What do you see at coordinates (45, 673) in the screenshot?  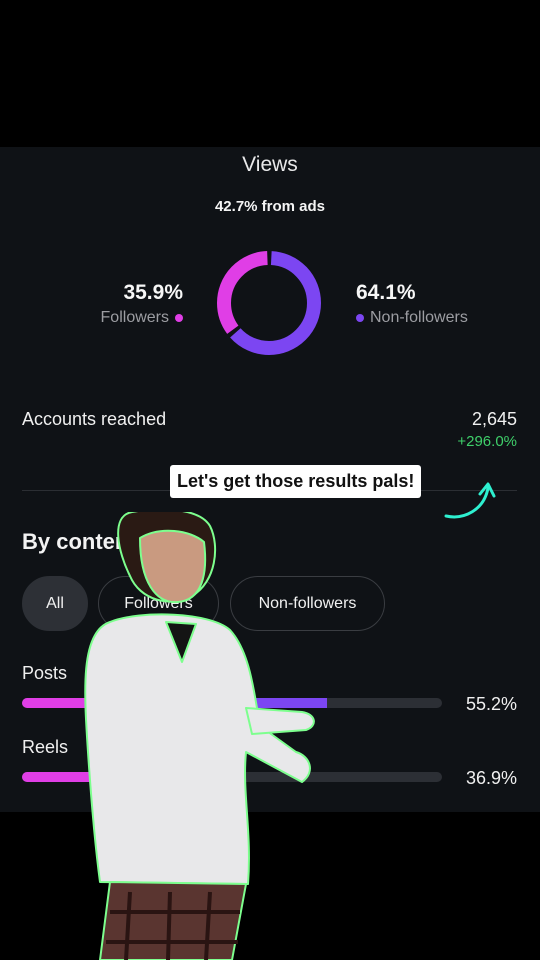 I see `posts-label: Posts` at bounding box center [45, 673].